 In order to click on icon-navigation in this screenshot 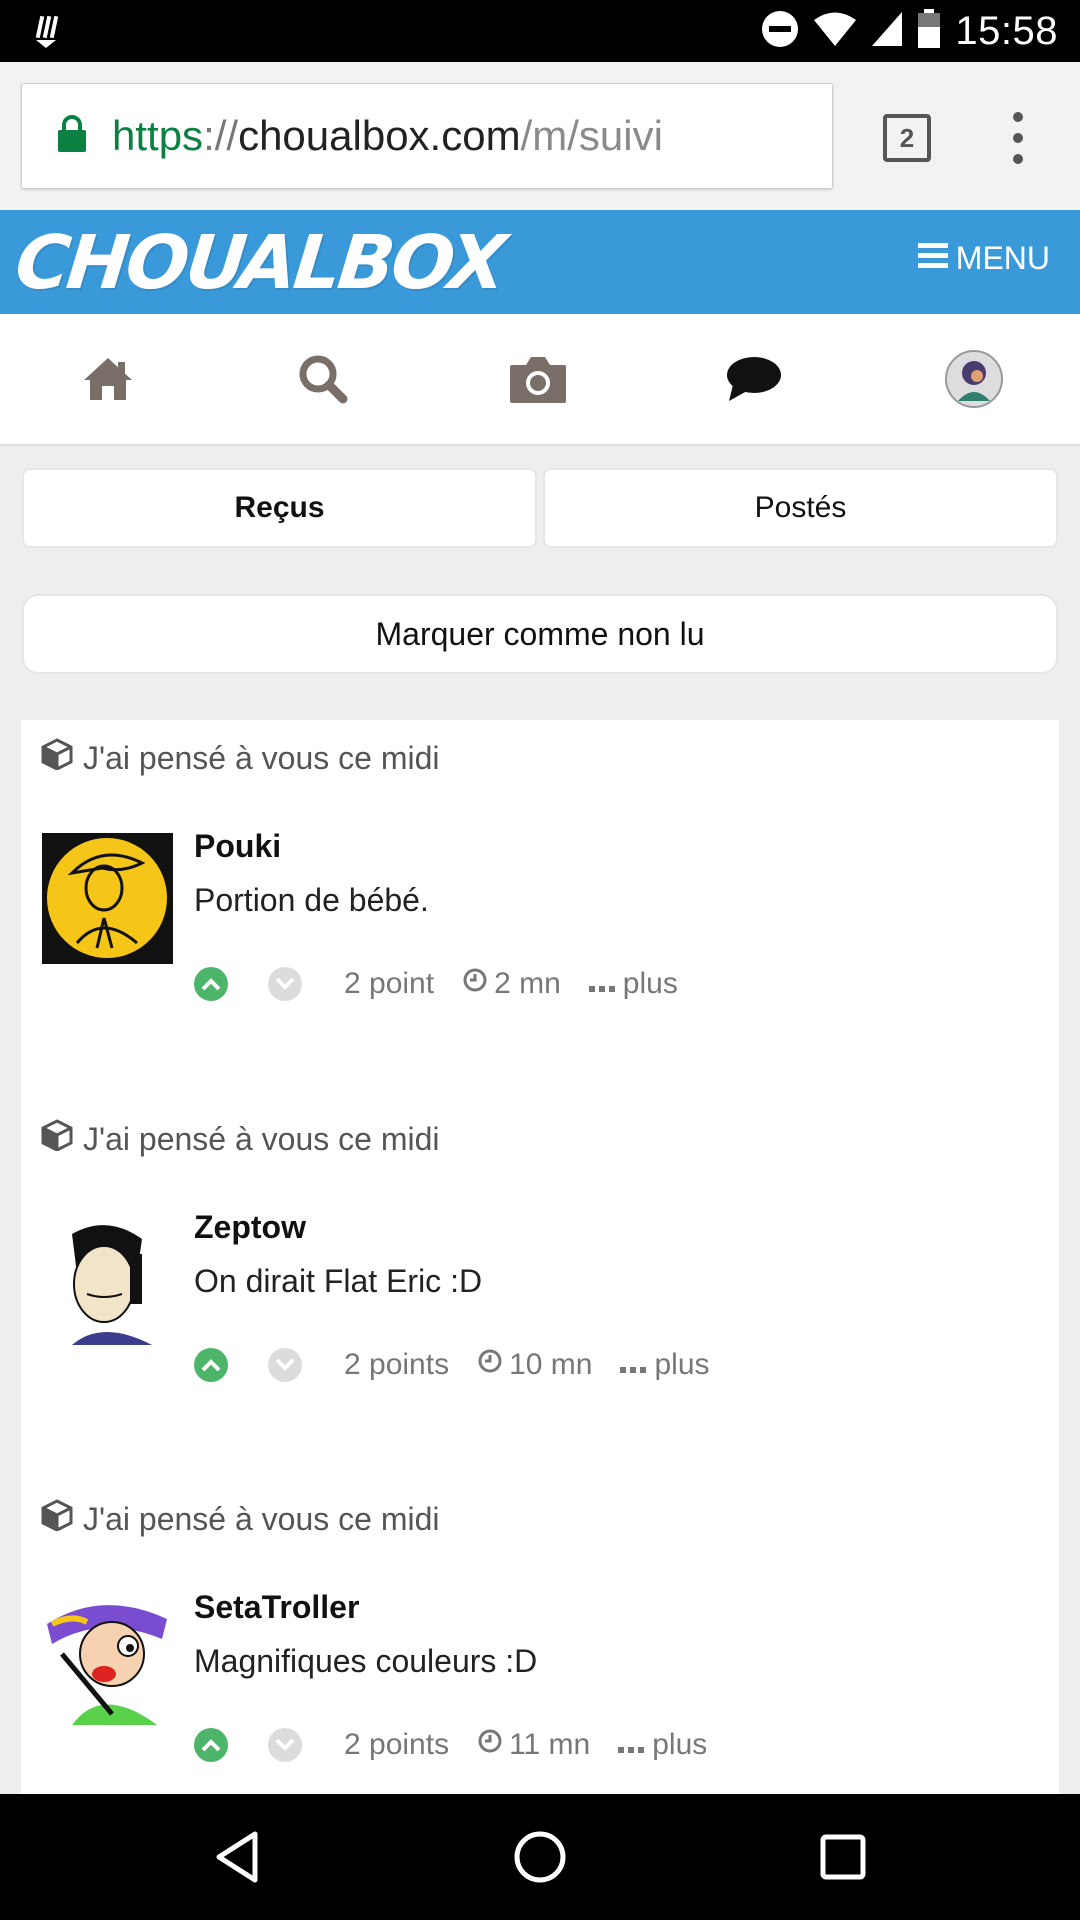, I will do `click(540, 380)`.